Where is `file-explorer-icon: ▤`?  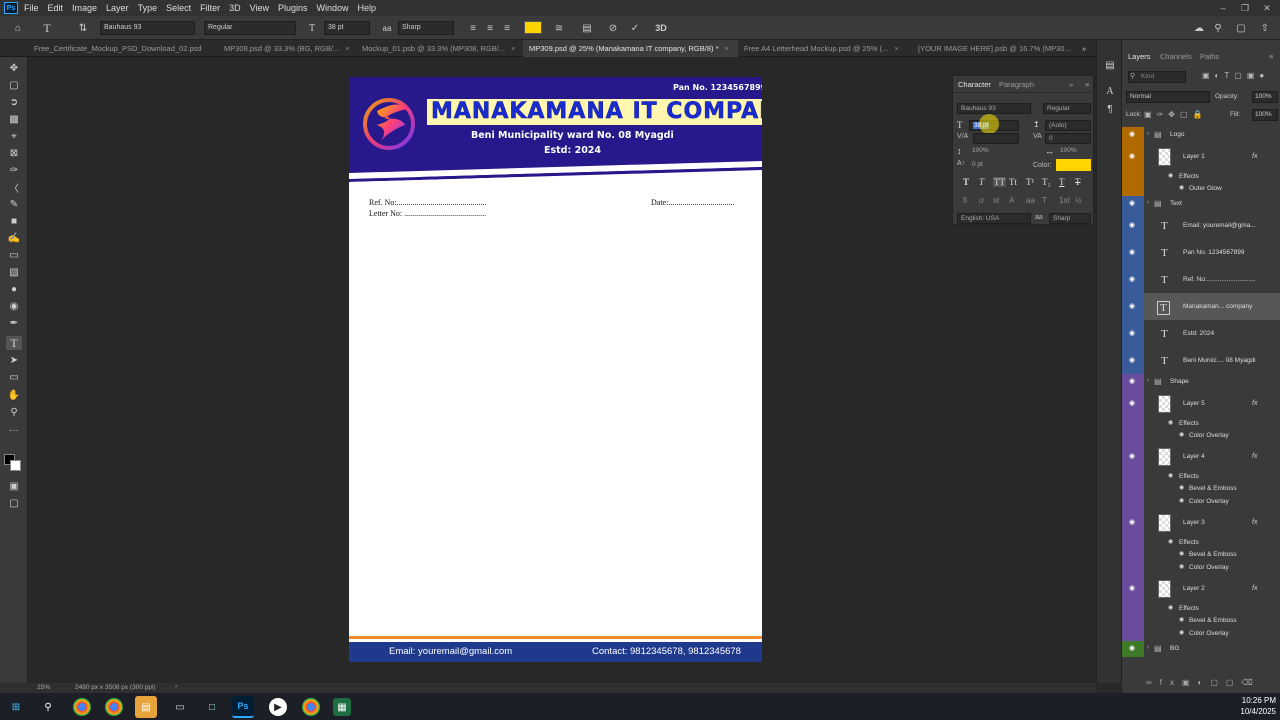 file-explorer-icon: ▤ is located at coordinates (146, 707).